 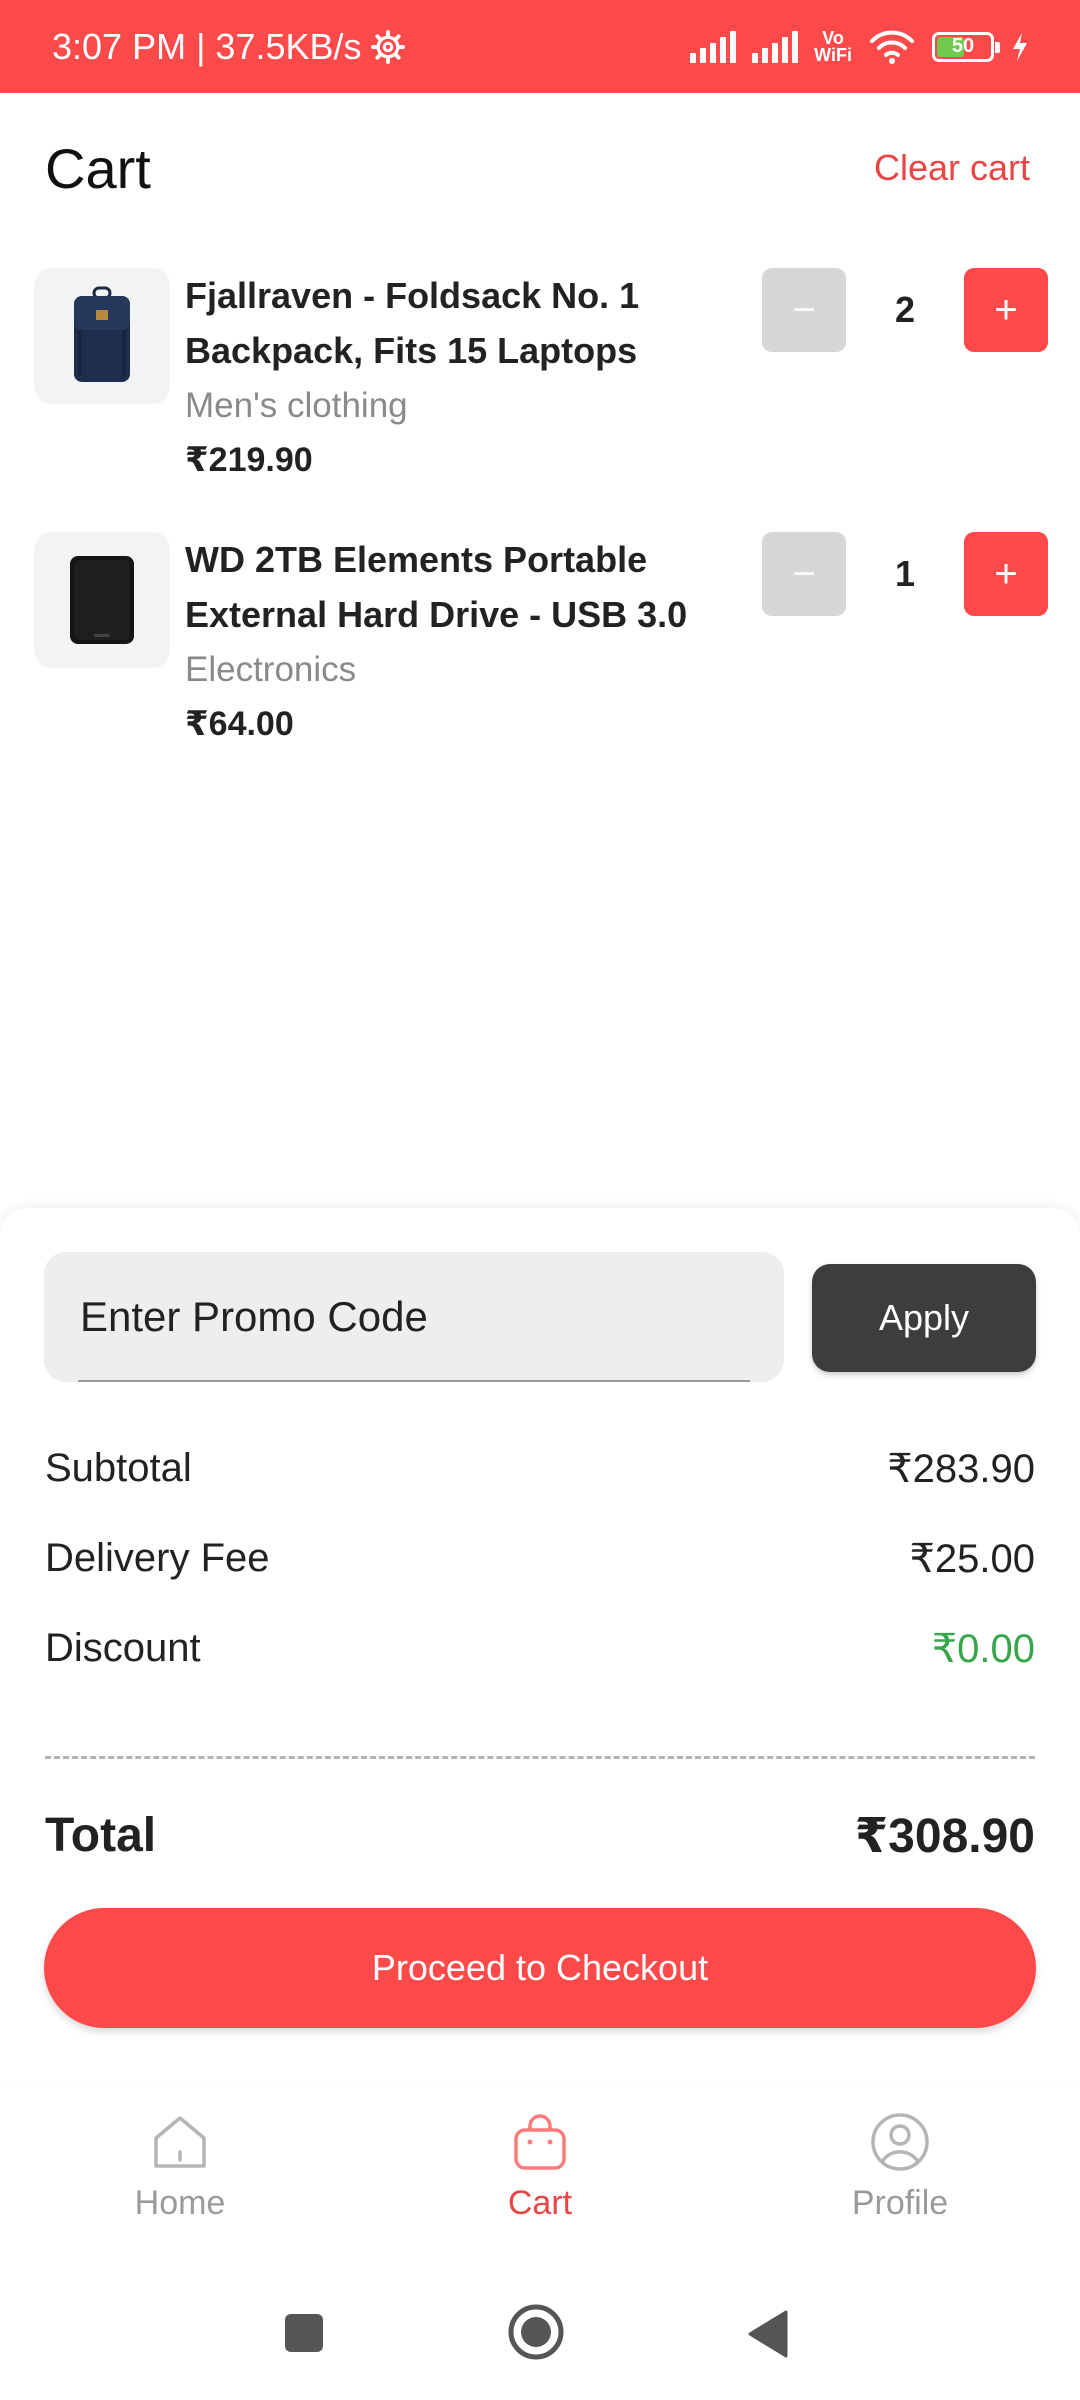 I want to click on delivery-fee-label: Delivery Fee, so click(x=157, y=1558).